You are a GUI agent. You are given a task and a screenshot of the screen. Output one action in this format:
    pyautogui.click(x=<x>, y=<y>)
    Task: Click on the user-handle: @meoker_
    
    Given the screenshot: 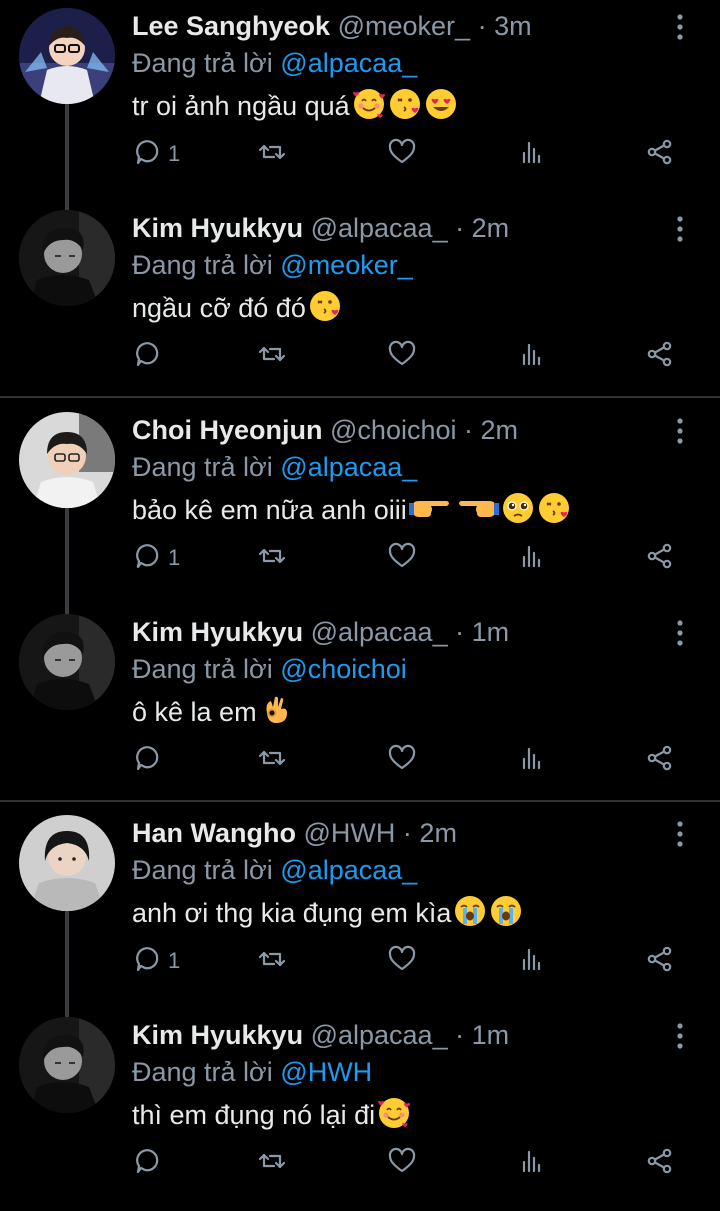 What is the action you would take?
    pyautogui.click(x=404, y=26)
    